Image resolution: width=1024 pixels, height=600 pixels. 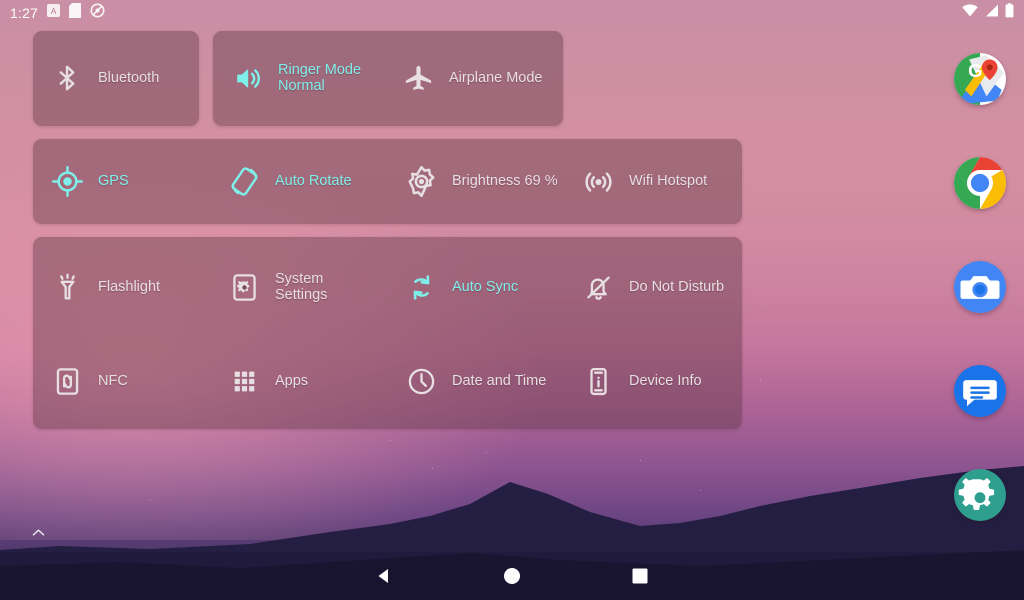 I want to click on tile-label: Ringer Mode Normal, so click(x=320, y=78).